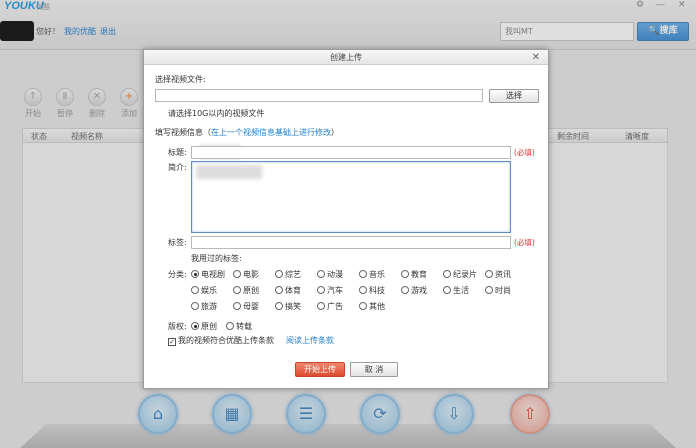 The width and height of the screenshot is (696, 448). I want to click on tags-label: 标签:, so click(177, 242).